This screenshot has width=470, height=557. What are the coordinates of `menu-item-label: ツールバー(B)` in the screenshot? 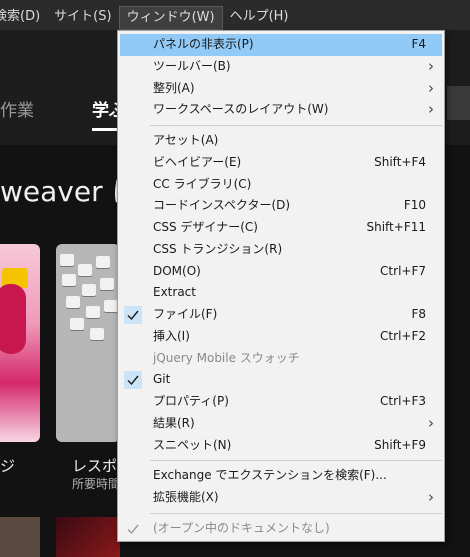 It's located at (192, 65).